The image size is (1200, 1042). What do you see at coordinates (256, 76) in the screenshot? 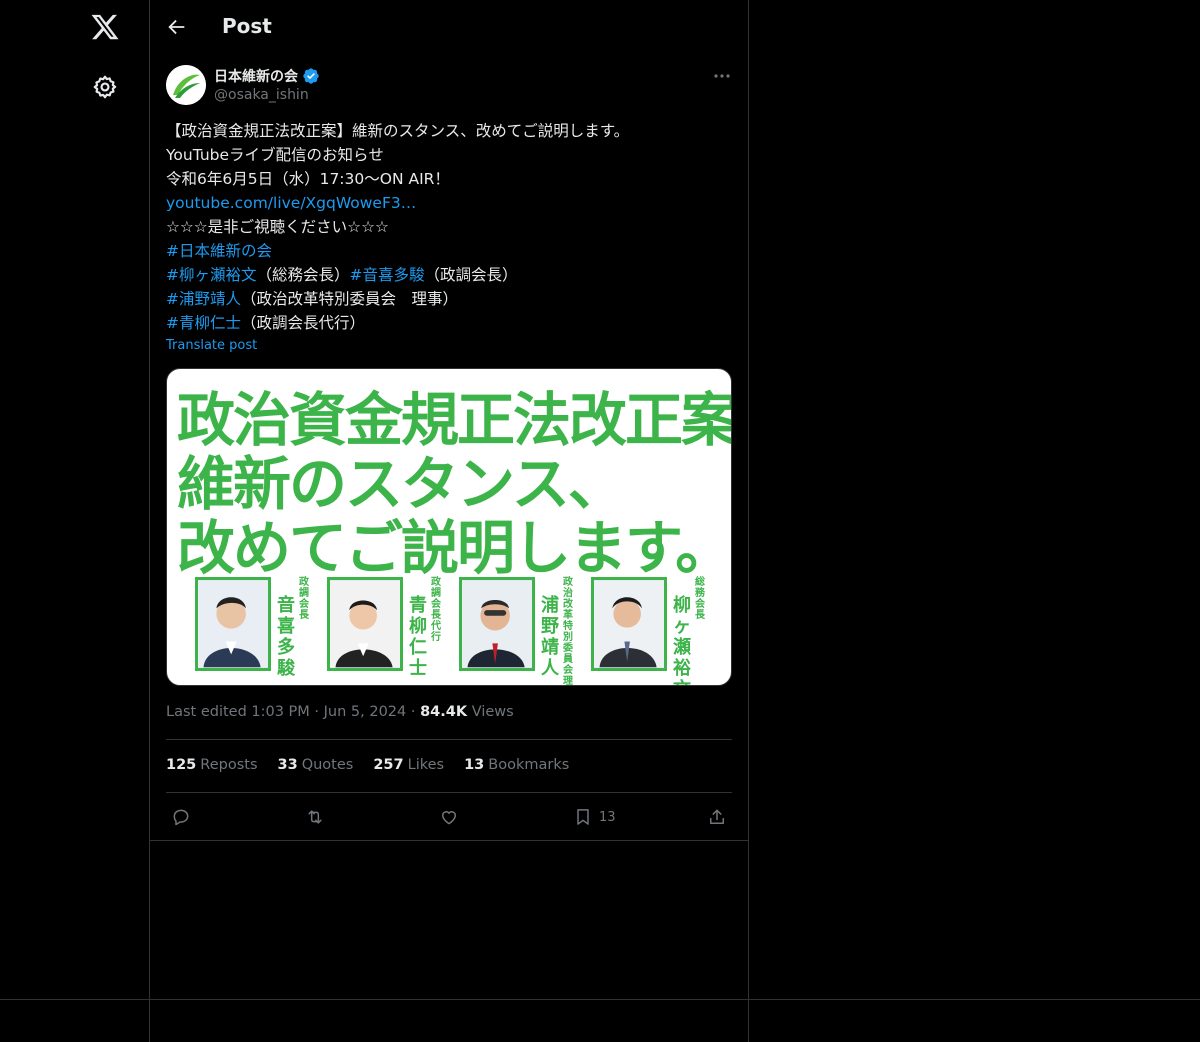
I see `display-name: 日本維新の会` at bounding box center [256, 76].